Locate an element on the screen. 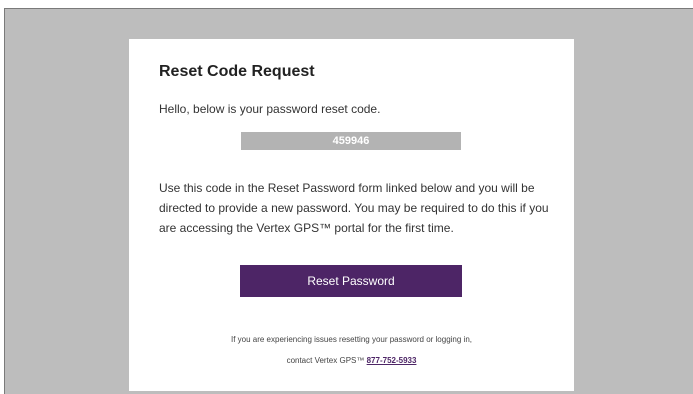  support-phone-link: 877-752-5933 is located at coordinates (392, 360).